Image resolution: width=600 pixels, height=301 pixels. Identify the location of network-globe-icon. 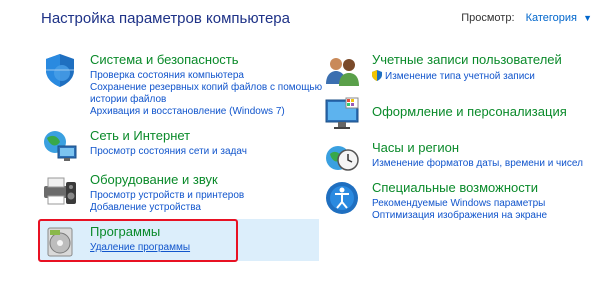
(60, 146).